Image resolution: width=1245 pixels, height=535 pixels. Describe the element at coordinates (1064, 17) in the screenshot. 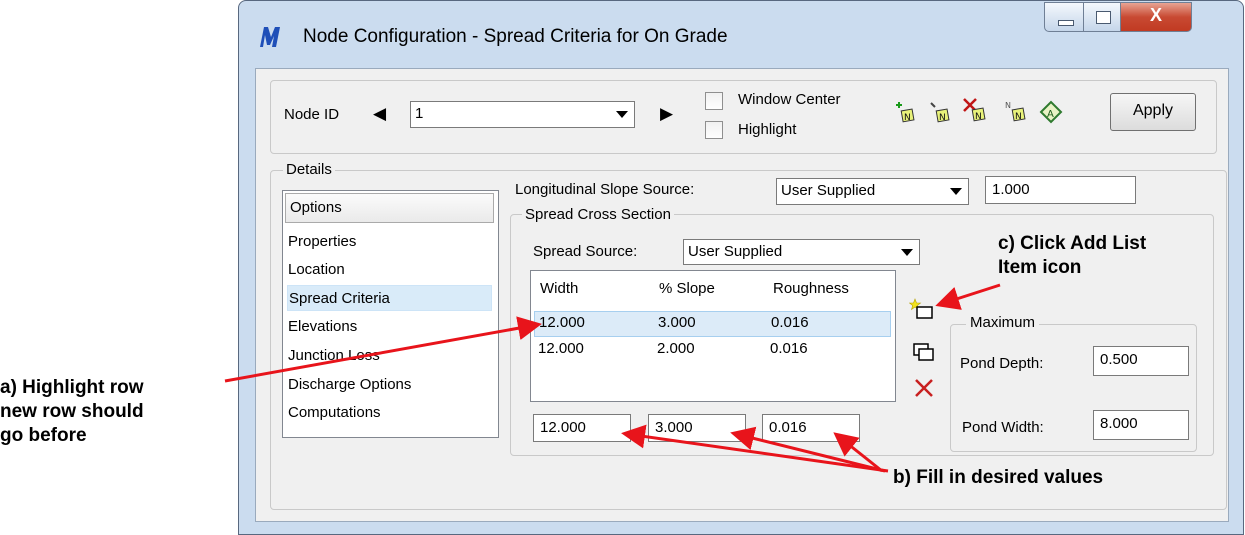

I see `minimize-button` at that location.